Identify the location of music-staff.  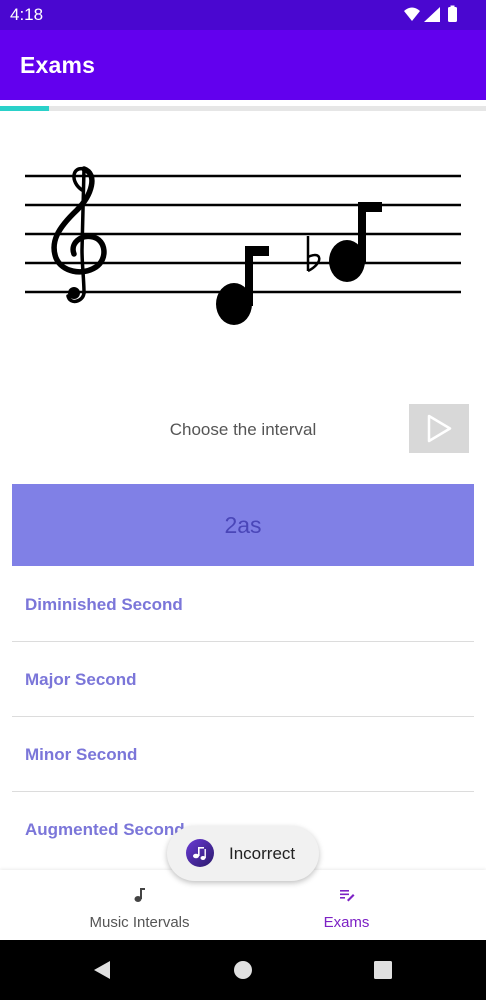
(243, 245).